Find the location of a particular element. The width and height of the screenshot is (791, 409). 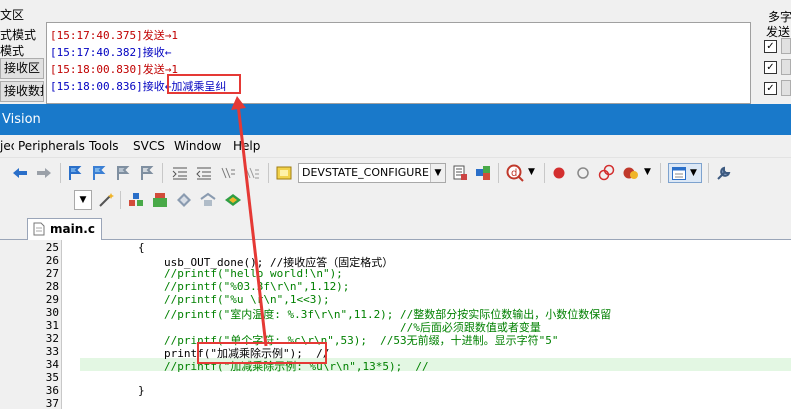

annotation-arrow-icon is located at coordinates (249, 221).